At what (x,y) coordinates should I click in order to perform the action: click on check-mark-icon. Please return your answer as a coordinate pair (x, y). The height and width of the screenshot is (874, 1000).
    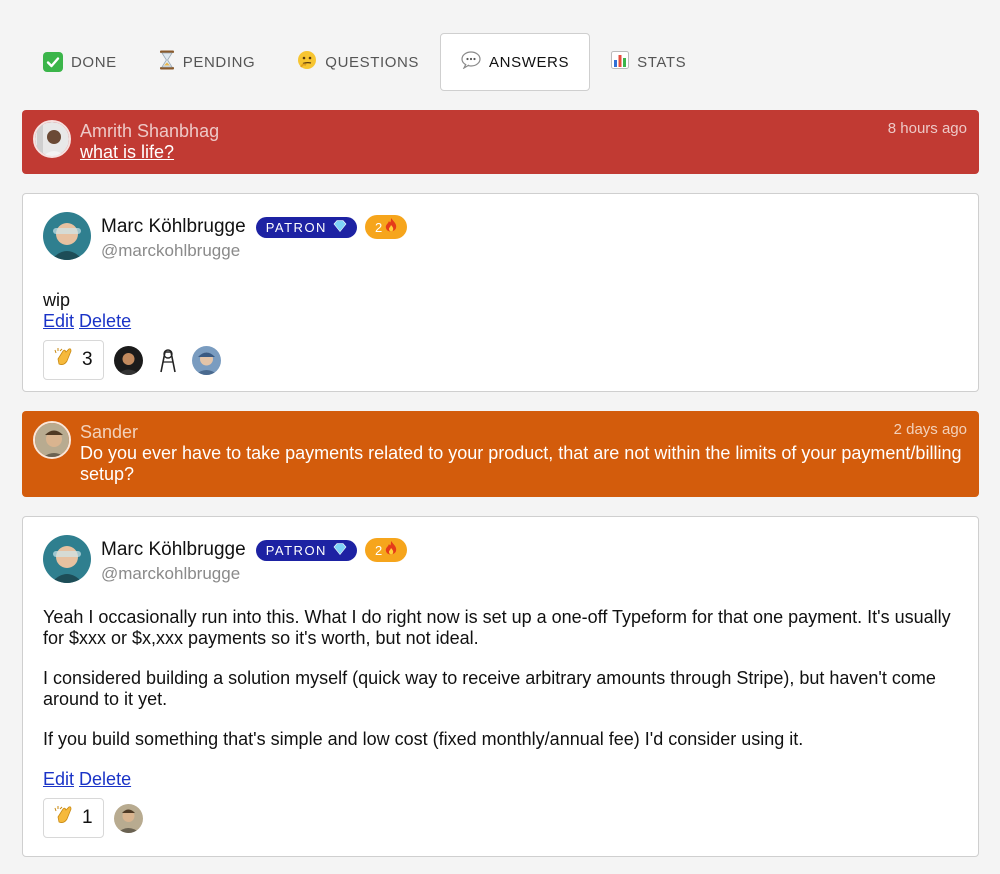
    Looking at the image, I should click on (53, 62).